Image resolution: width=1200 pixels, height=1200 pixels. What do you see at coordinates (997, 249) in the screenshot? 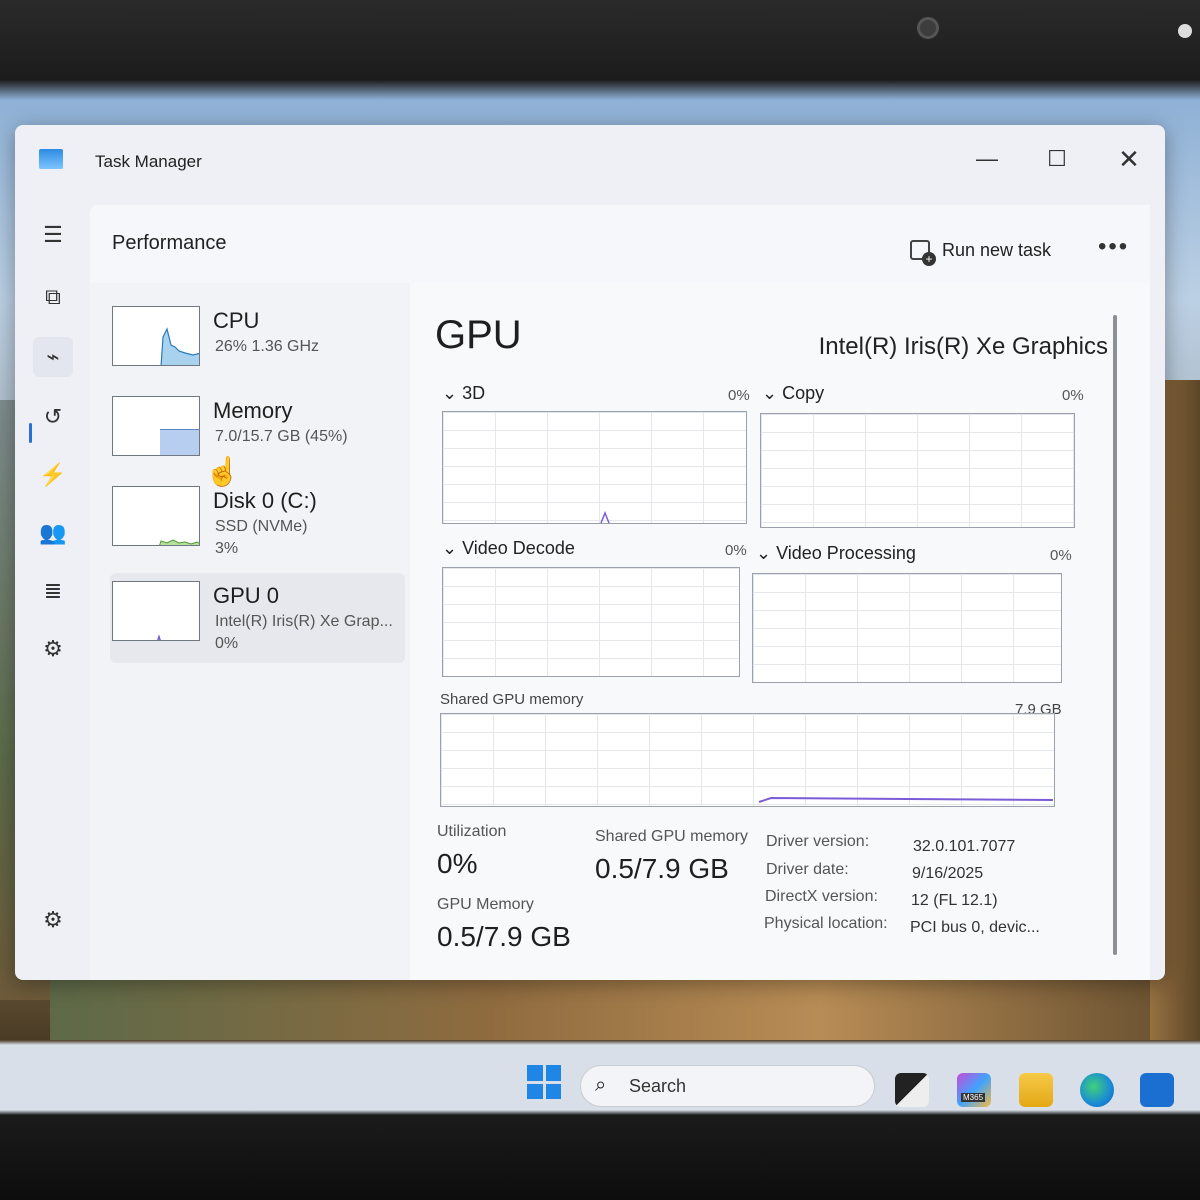
I see `run-new-task-label: Run new task` at bounding box center [997, 249].